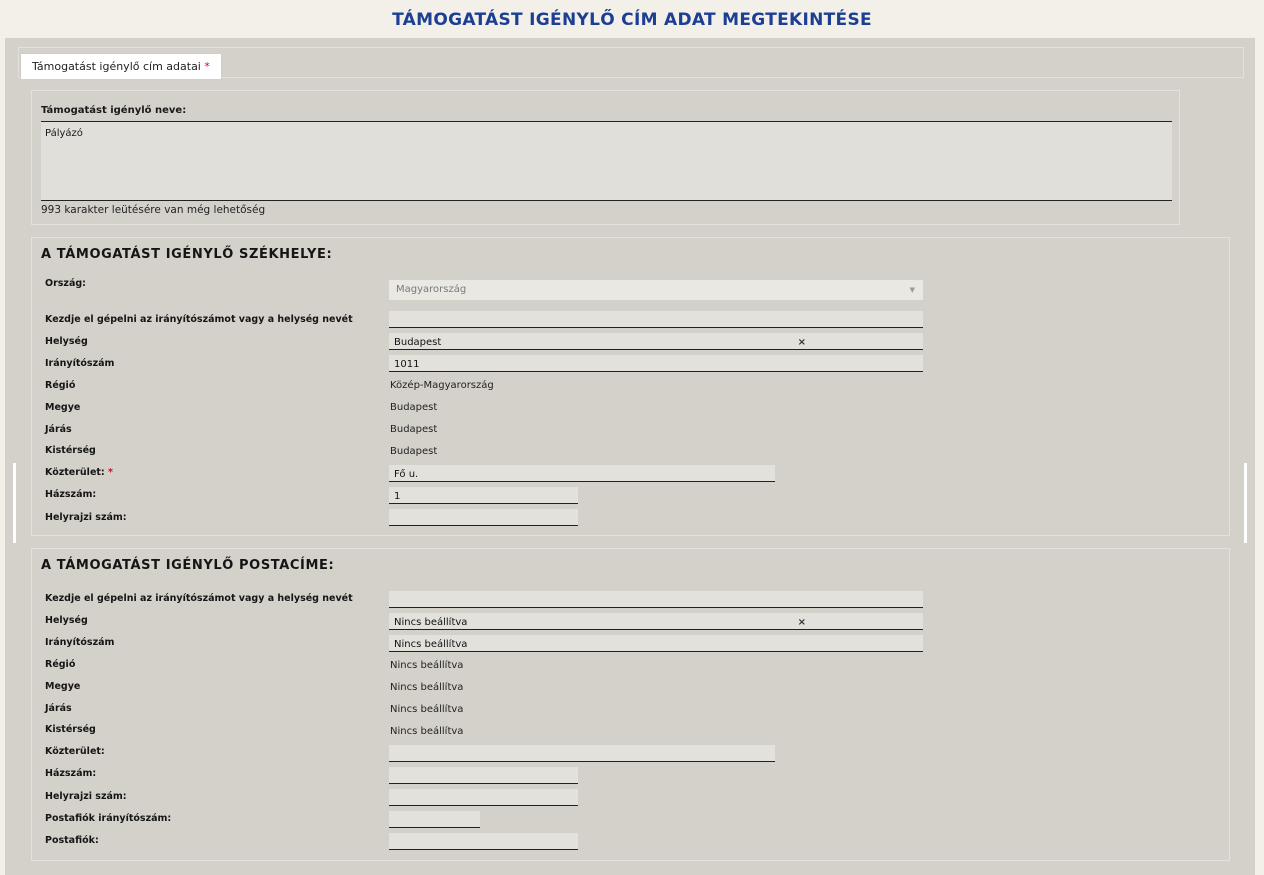  Describe the element at coordinates (75, 472) in the screenshot. I see `seat-street-label-text: Közterület:` at that location.